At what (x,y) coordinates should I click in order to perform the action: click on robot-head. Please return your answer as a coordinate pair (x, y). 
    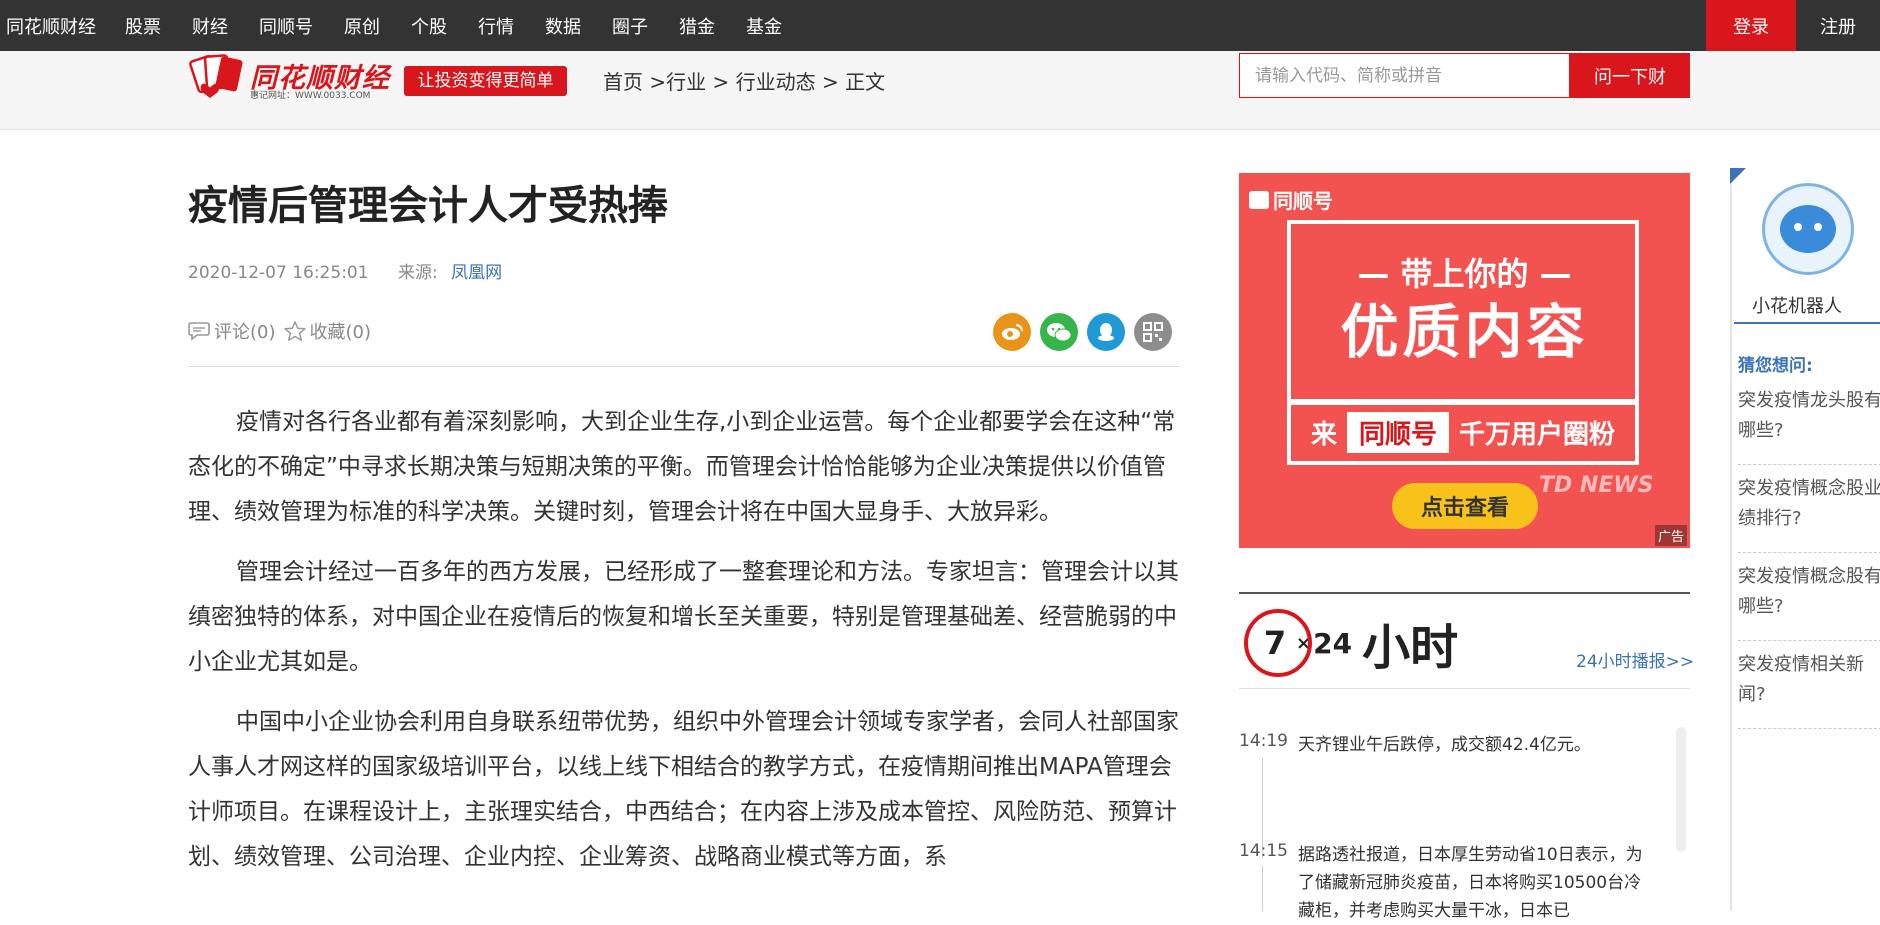
    Looking at the image, I should click on (1808, 229).